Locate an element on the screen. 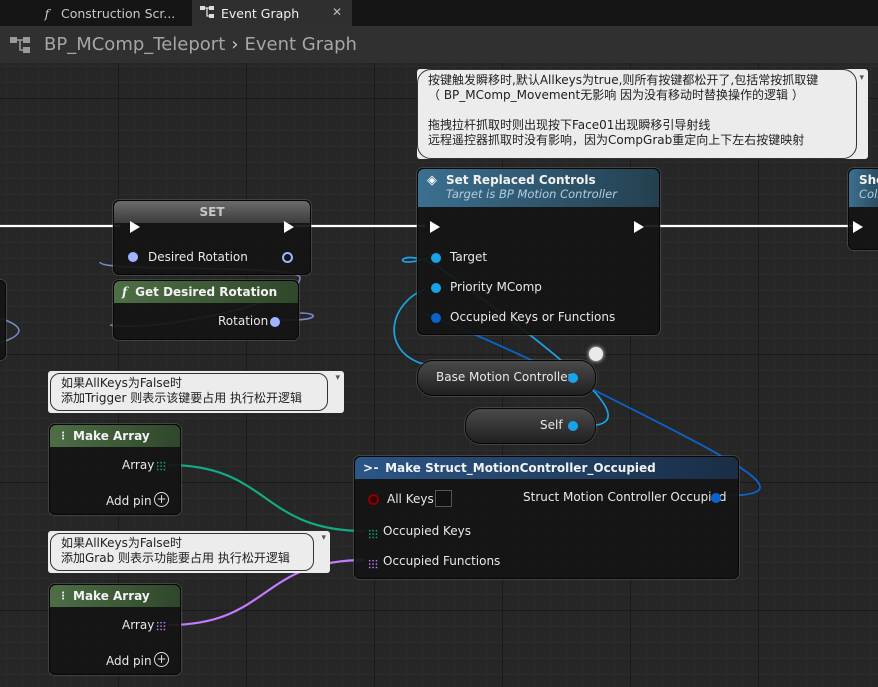 The image size is (878, 687). node-subtitle: Coll is located at coordinates (868, 194).